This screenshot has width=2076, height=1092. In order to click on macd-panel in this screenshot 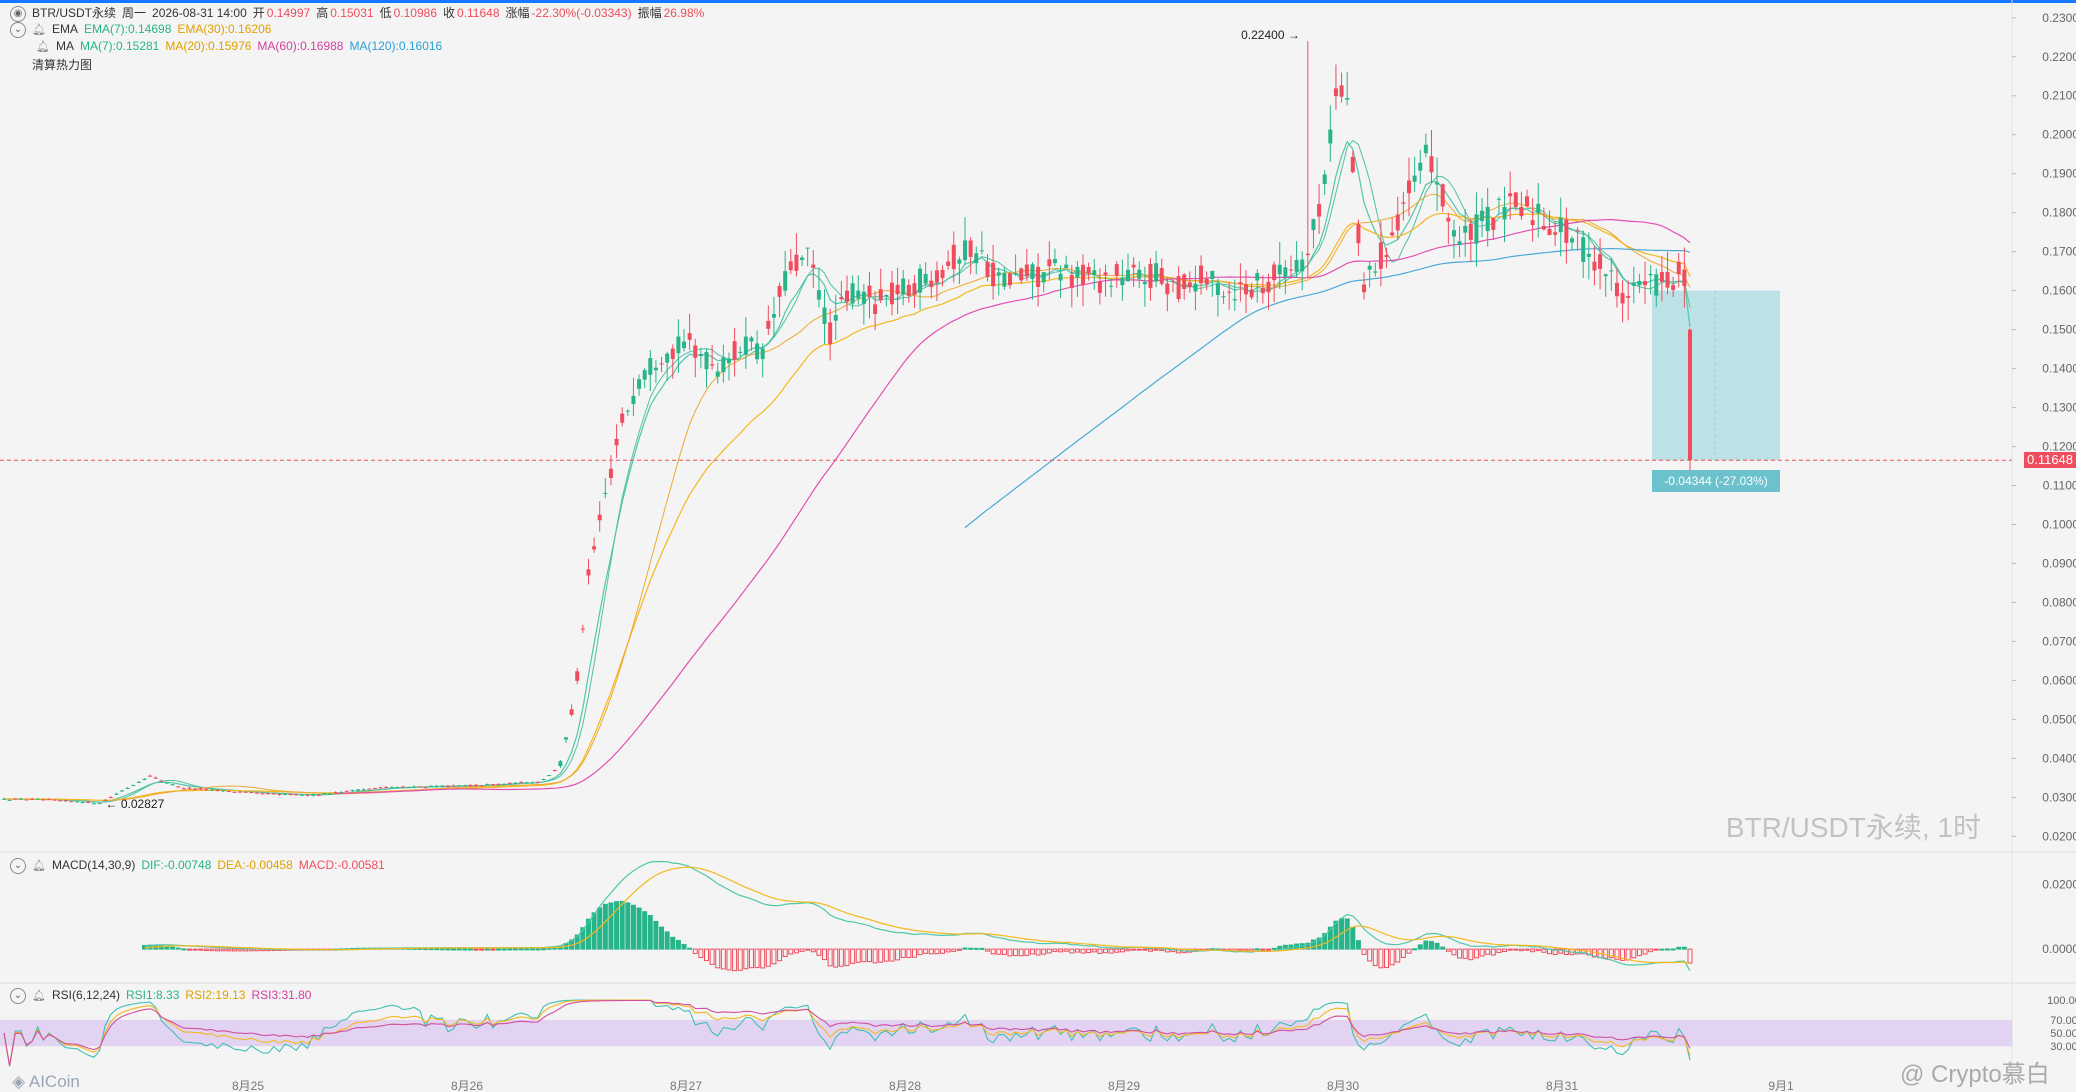, I will do `click(917, 916)`.